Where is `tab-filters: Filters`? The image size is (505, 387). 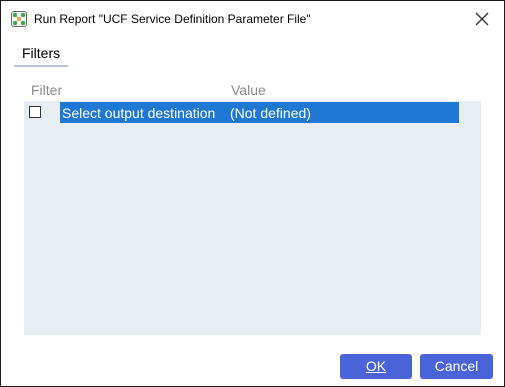 tab-filters: Filters is located at coordinates (41, 55).